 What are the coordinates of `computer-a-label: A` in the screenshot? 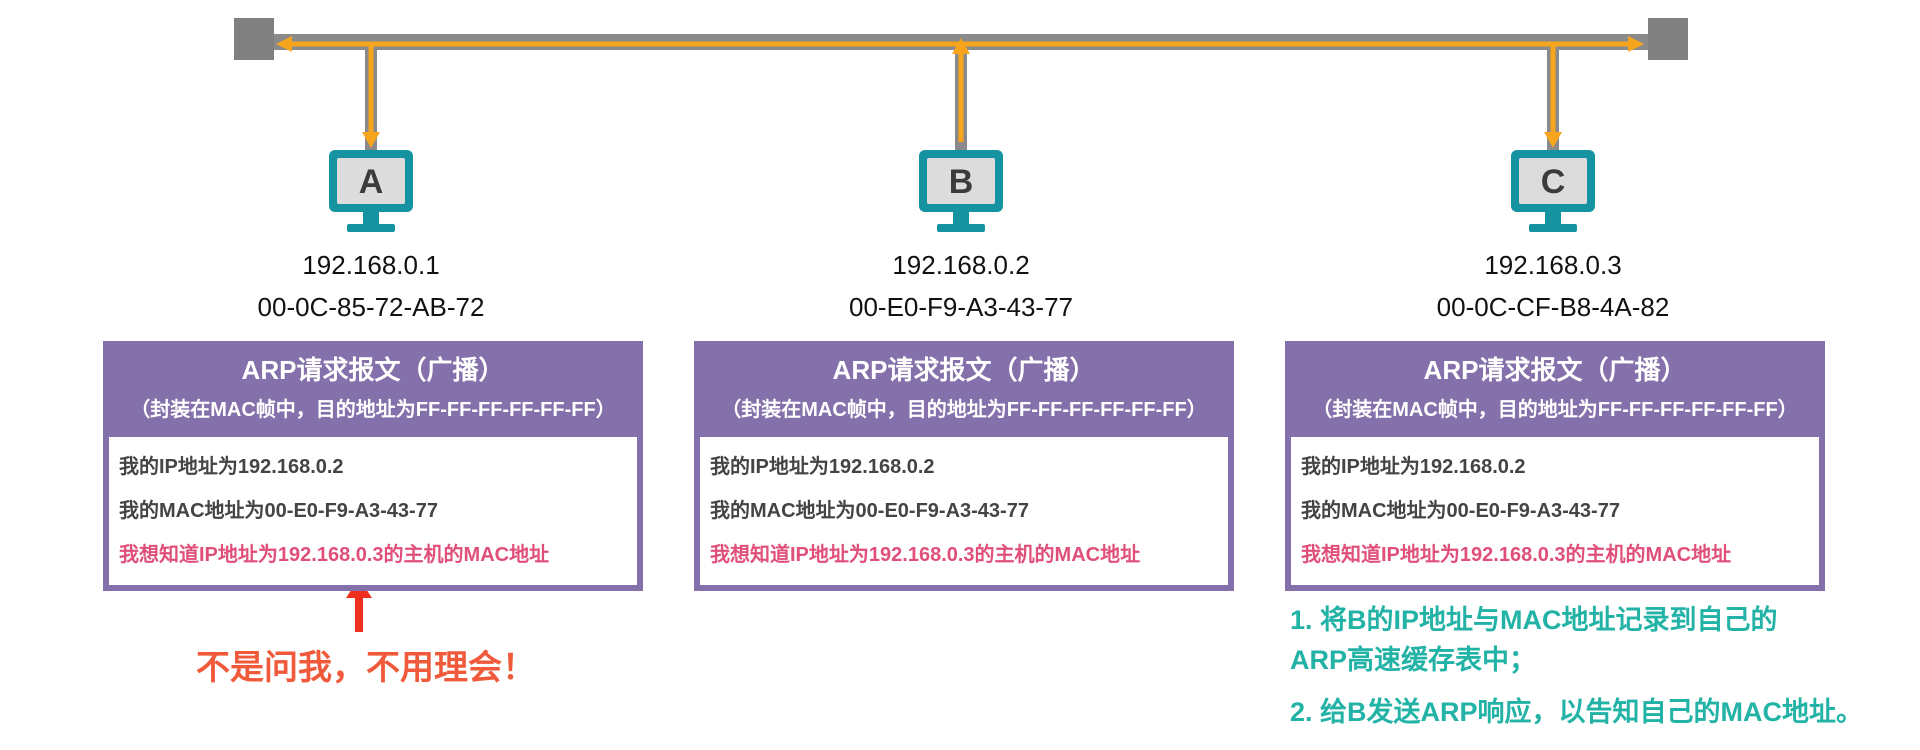 It's located at (371, 182).